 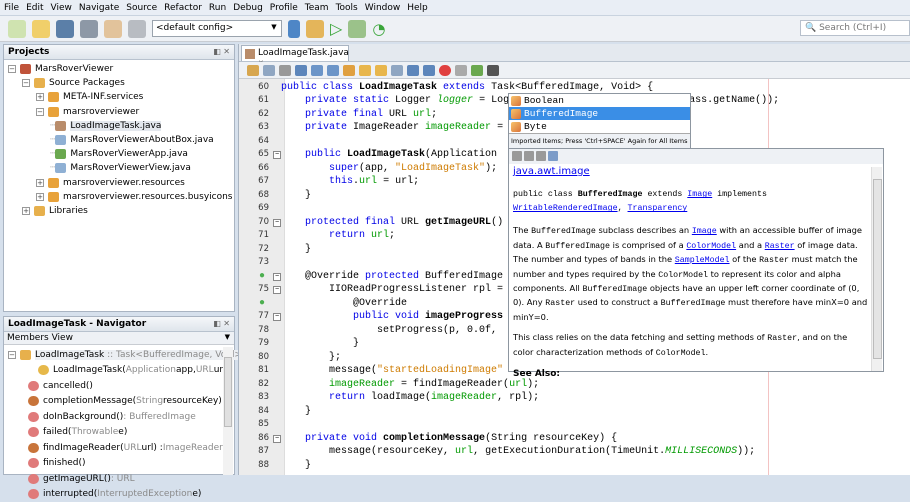 What do you see at coordinates (132, 140) in the screenshot?
I see `tree-item: ┄ MarsRoverViewerAboutBox.java` at bounding box center [132, 140].